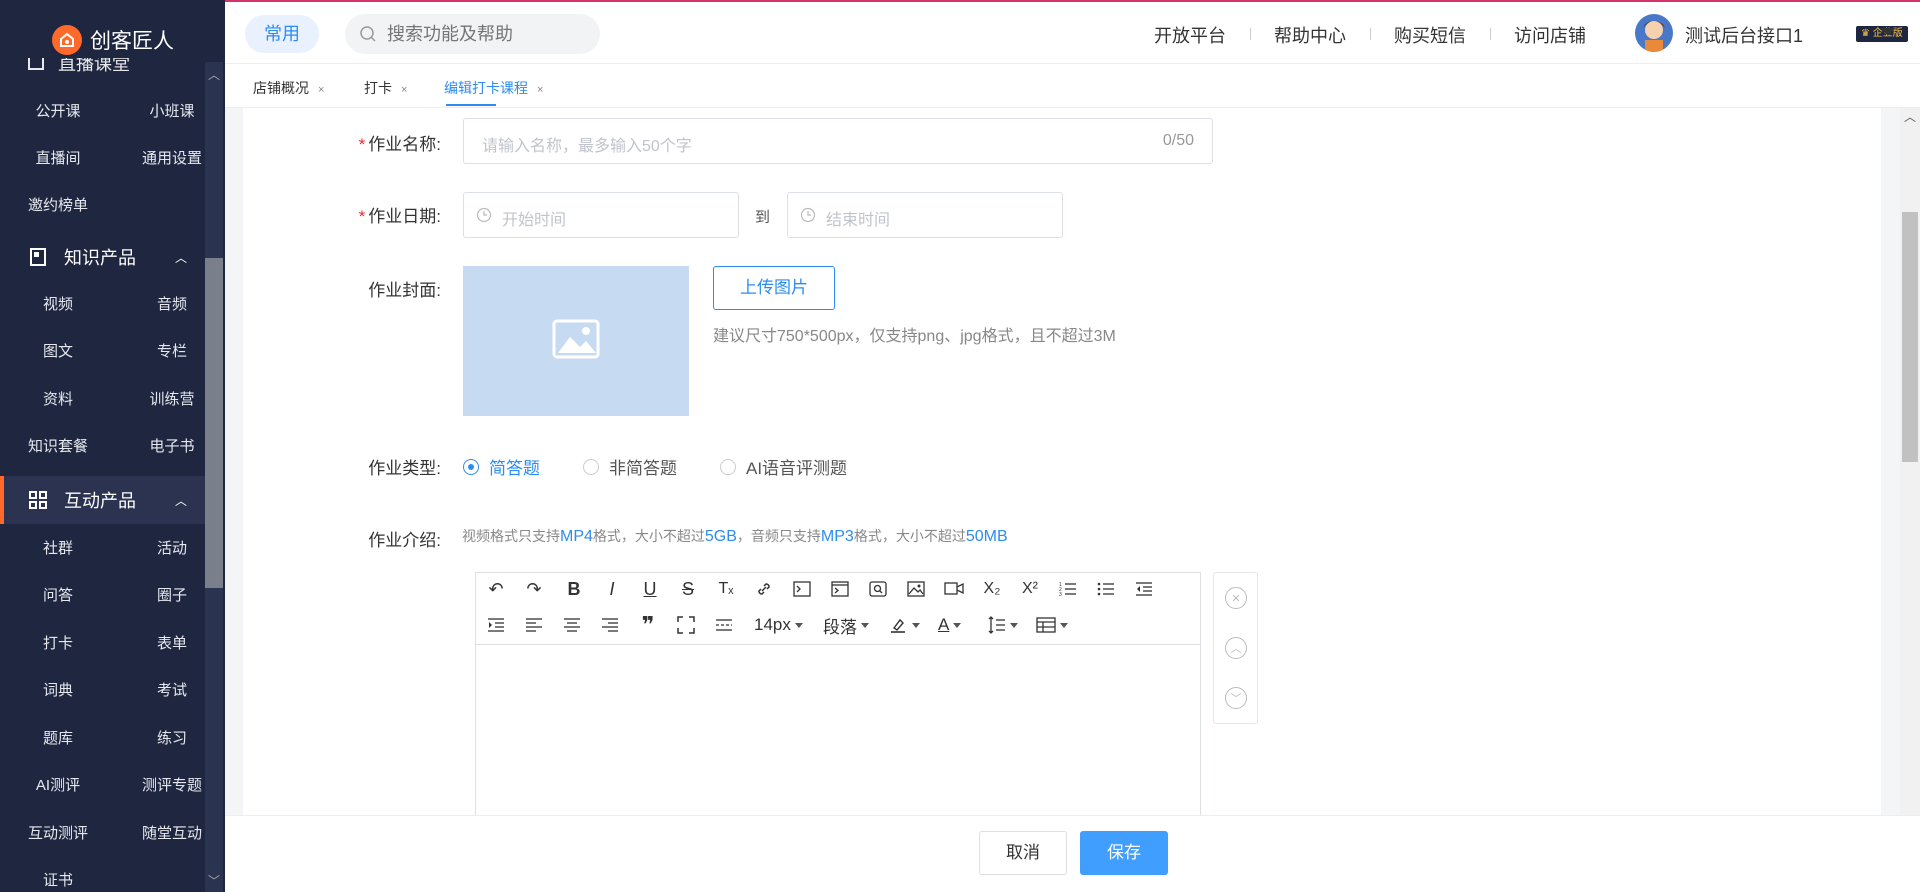 This screenshot has height=892, width=1920. Describe the element at coordinates (572, 625) in the screenshot. I see `align-center-icon` at that location.